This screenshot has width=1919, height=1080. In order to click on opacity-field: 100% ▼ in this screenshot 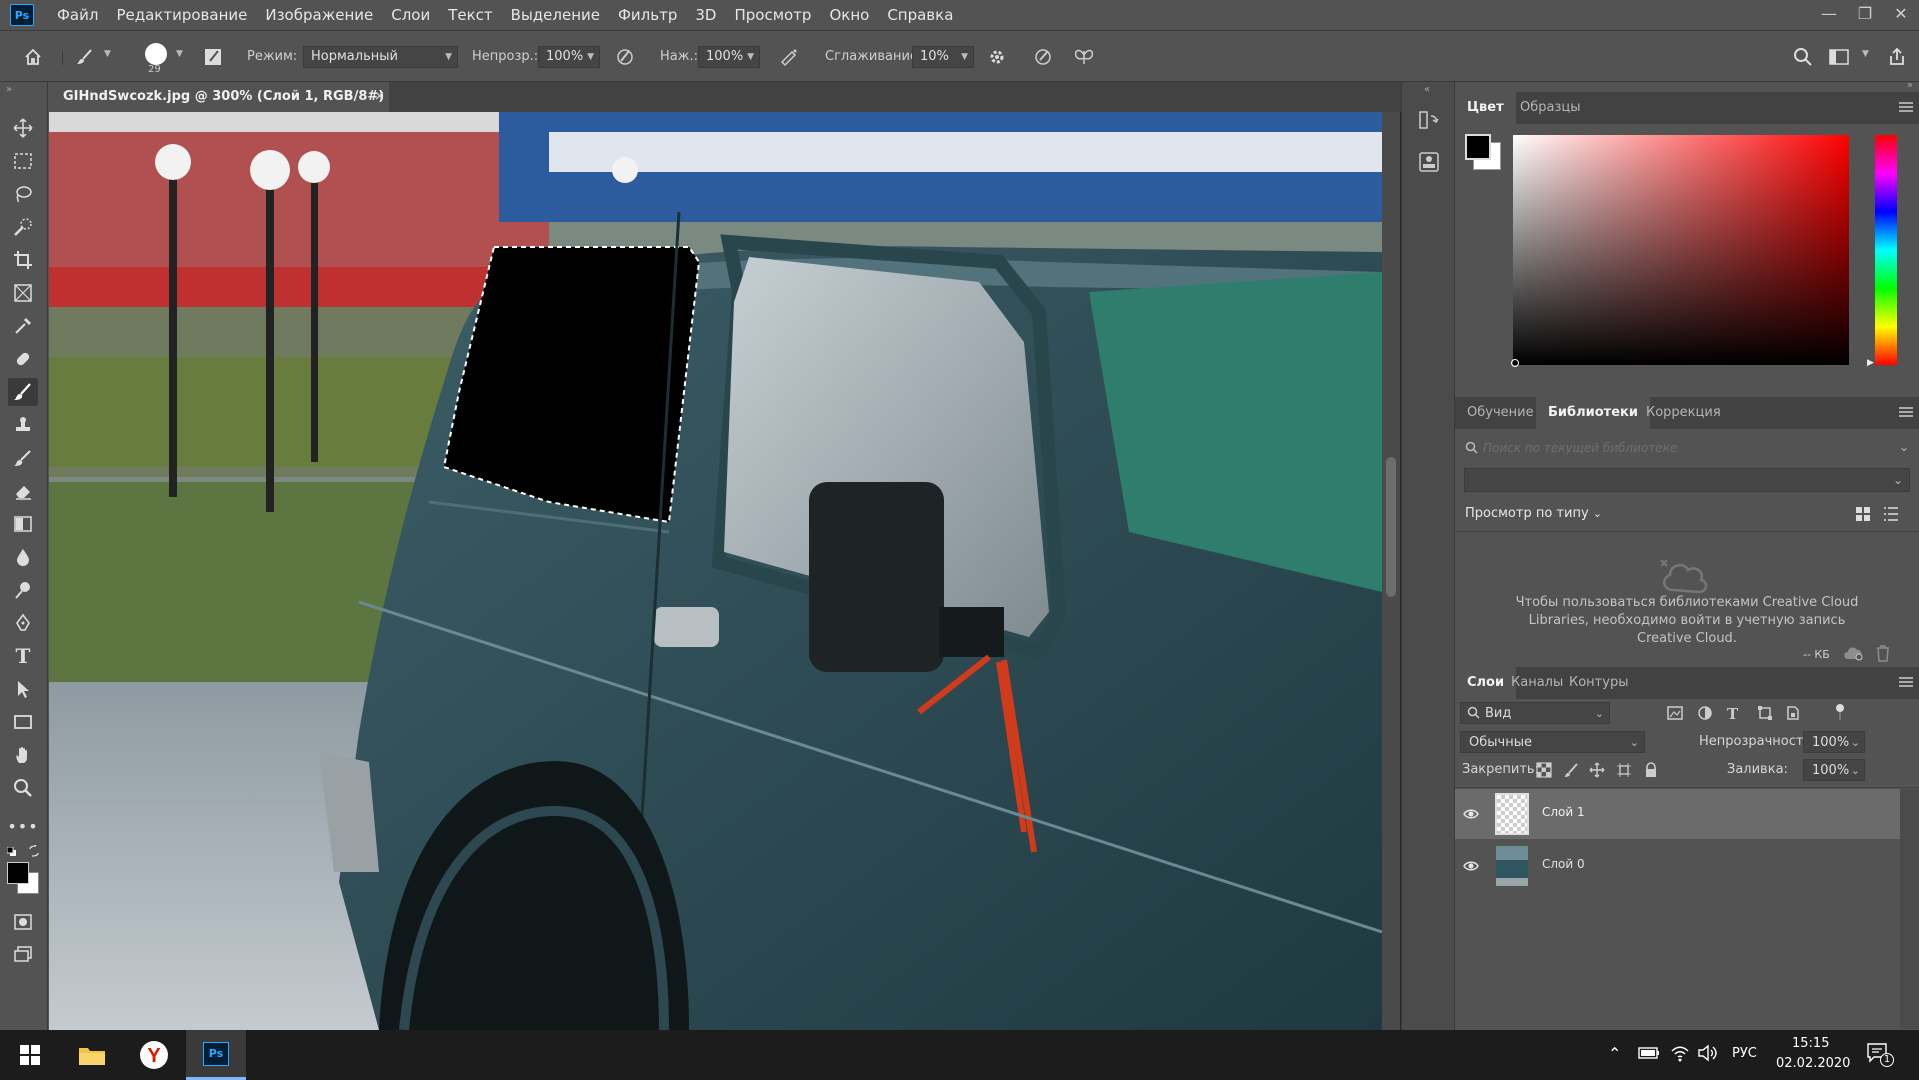, I will do `click(569, 57)`.